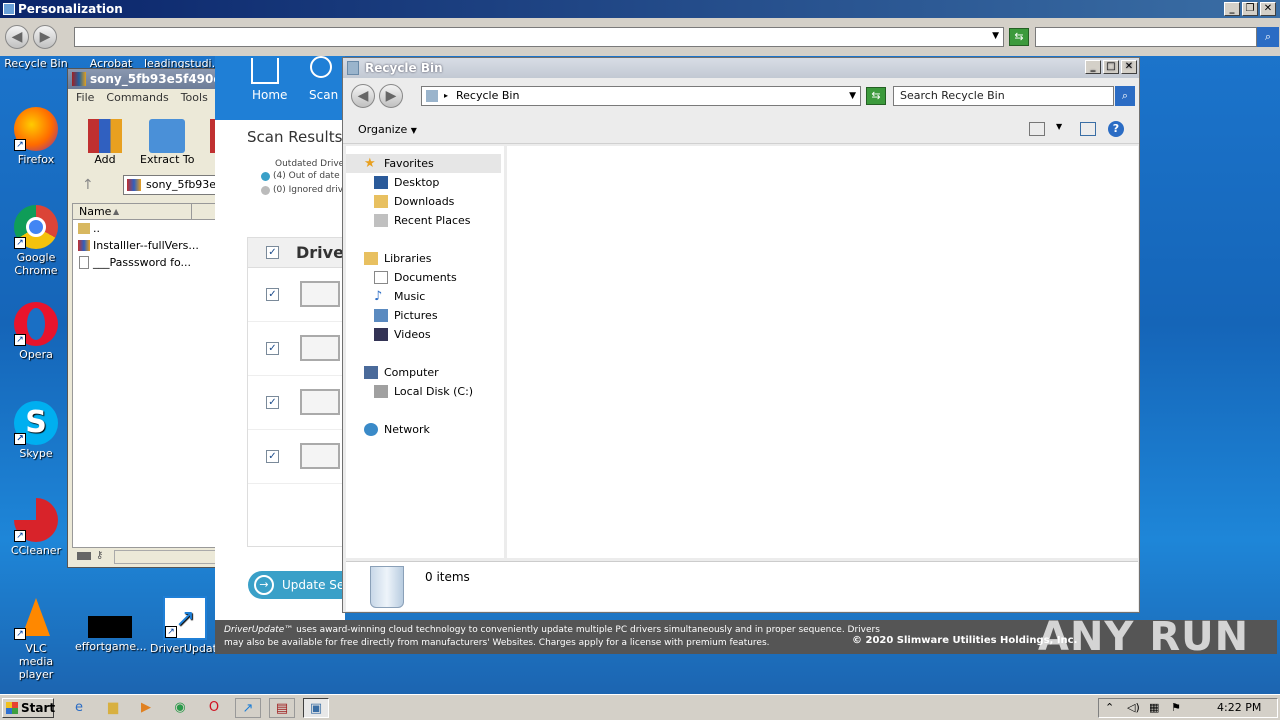  What do you see at coordinates (282, 708) in the screenshot?
I see `winrar-taskbar-icon: ▤` at bounding box center [282, 708].